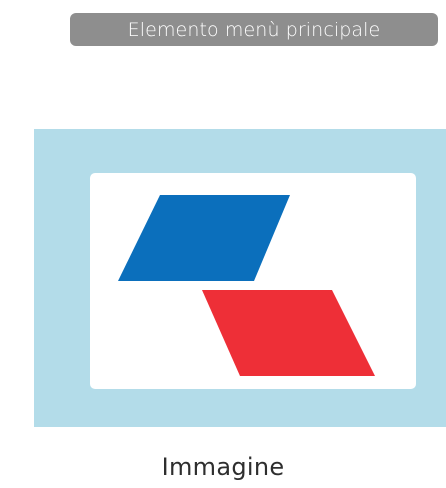 The width and height of the screenshot is (446, 488). Describe the element at coordinates (288, 333) in the screenshot. I see `red-parallelogram` at that location.